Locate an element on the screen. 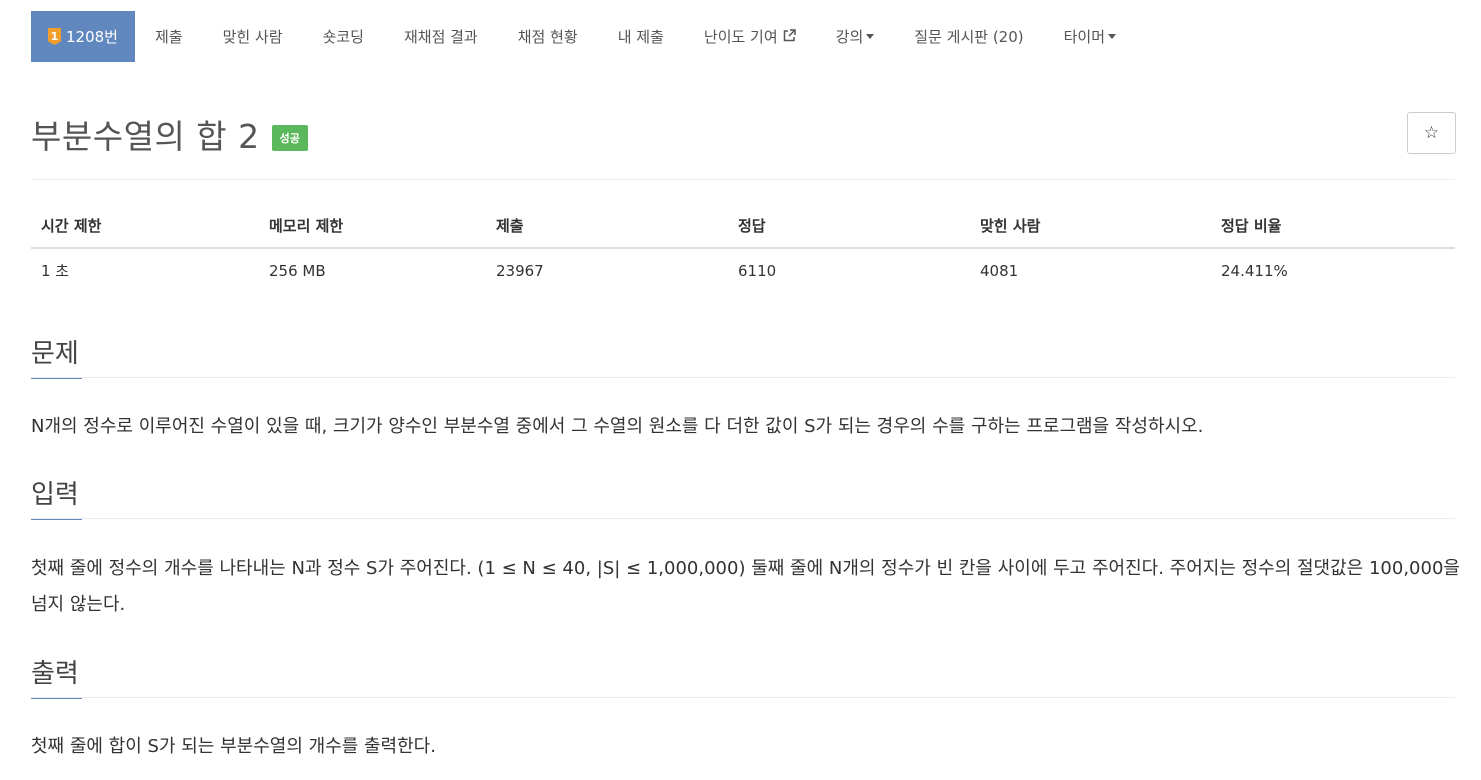  status-badge: 성공 is located at coordinates (289, 138).